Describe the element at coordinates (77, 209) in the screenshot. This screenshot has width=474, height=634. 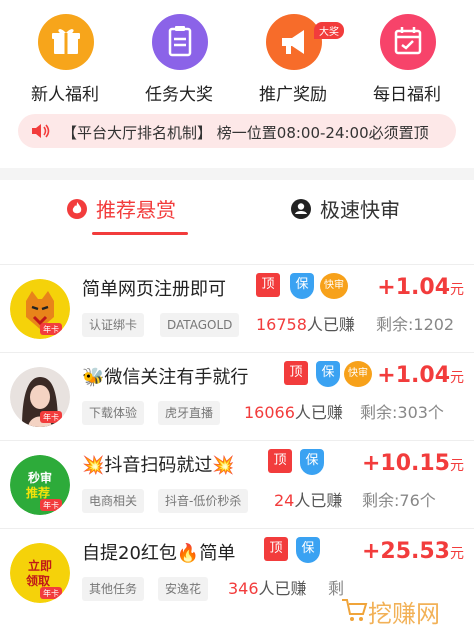
I see `flame-icon` at that location.